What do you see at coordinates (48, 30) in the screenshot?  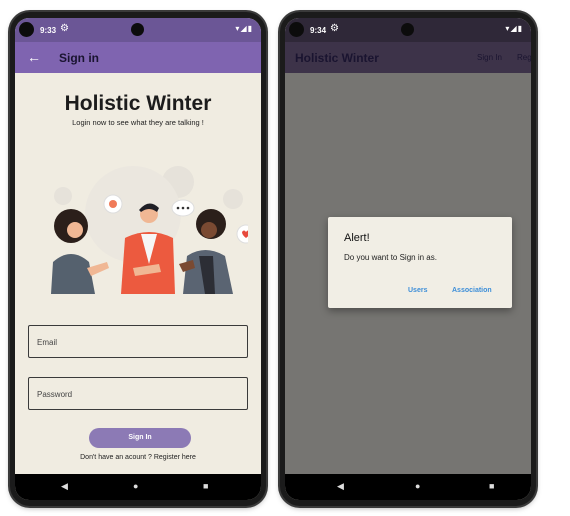 I see `status-time: 9:33` at bounding box center [48, 30].